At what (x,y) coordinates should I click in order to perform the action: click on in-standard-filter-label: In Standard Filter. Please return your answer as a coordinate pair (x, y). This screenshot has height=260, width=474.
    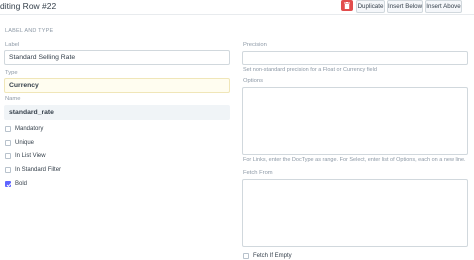
    Looking at the image, I should click on (38, 170).